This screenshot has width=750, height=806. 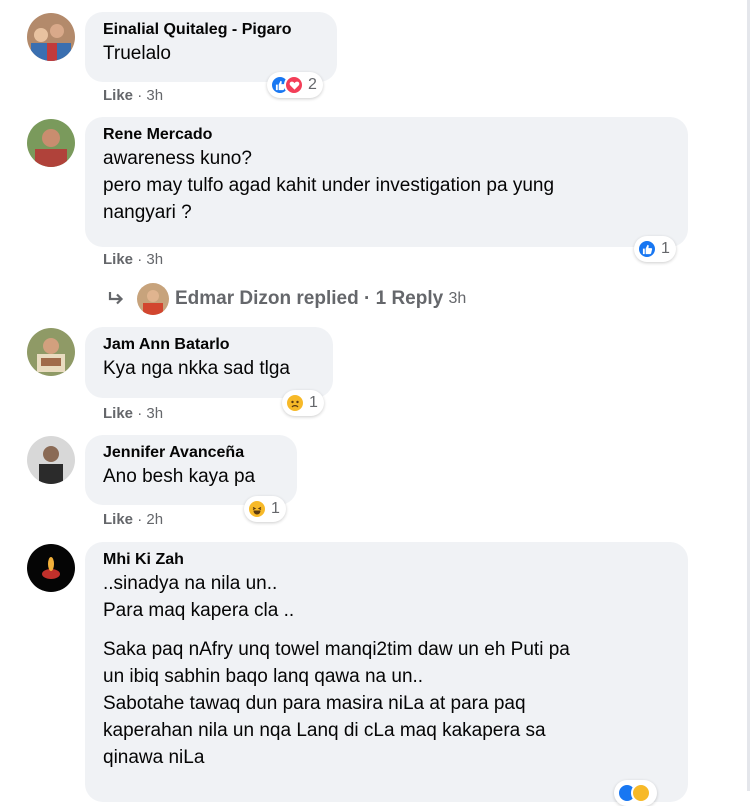 I want to click on comment-text-line: Para maq kapera cla .., so click(x=199, y=610).